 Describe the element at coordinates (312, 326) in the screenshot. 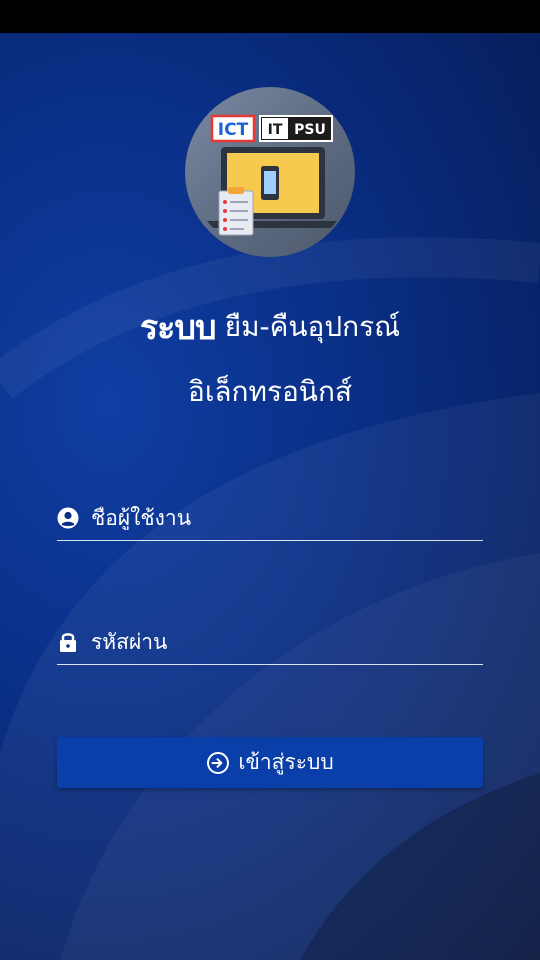

I see `app-title-rest: ยืม-คืนอุปกรณ์` at that location.